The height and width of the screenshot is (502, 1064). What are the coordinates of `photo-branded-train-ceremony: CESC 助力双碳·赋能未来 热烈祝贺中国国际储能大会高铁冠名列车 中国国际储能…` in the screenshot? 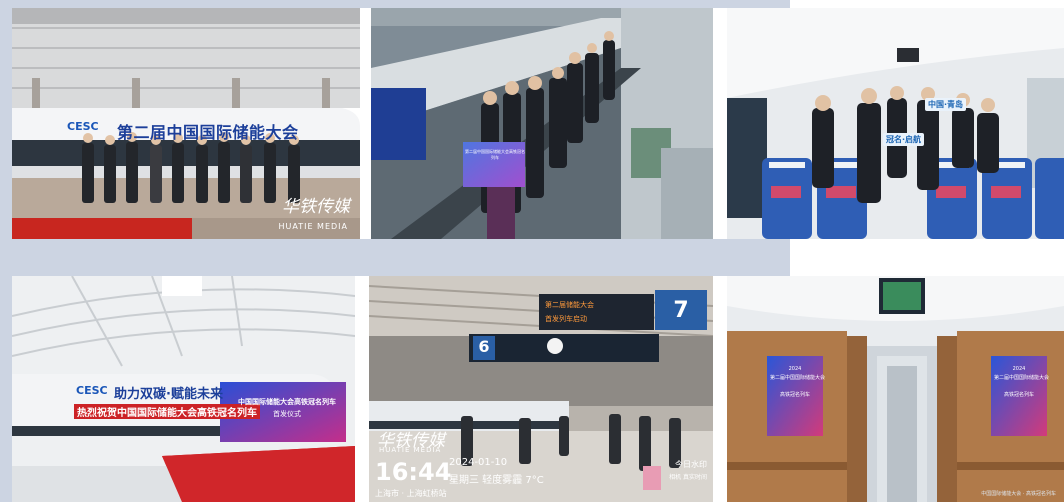 It's located at (183, 389).